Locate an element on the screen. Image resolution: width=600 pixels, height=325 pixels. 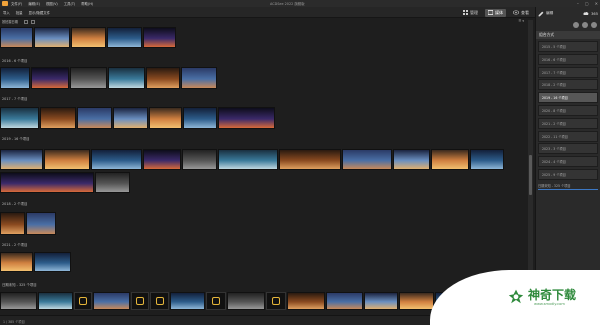
sidebar-group-item: 2021 - 2 个项目 is located at coordinates (568, 123).